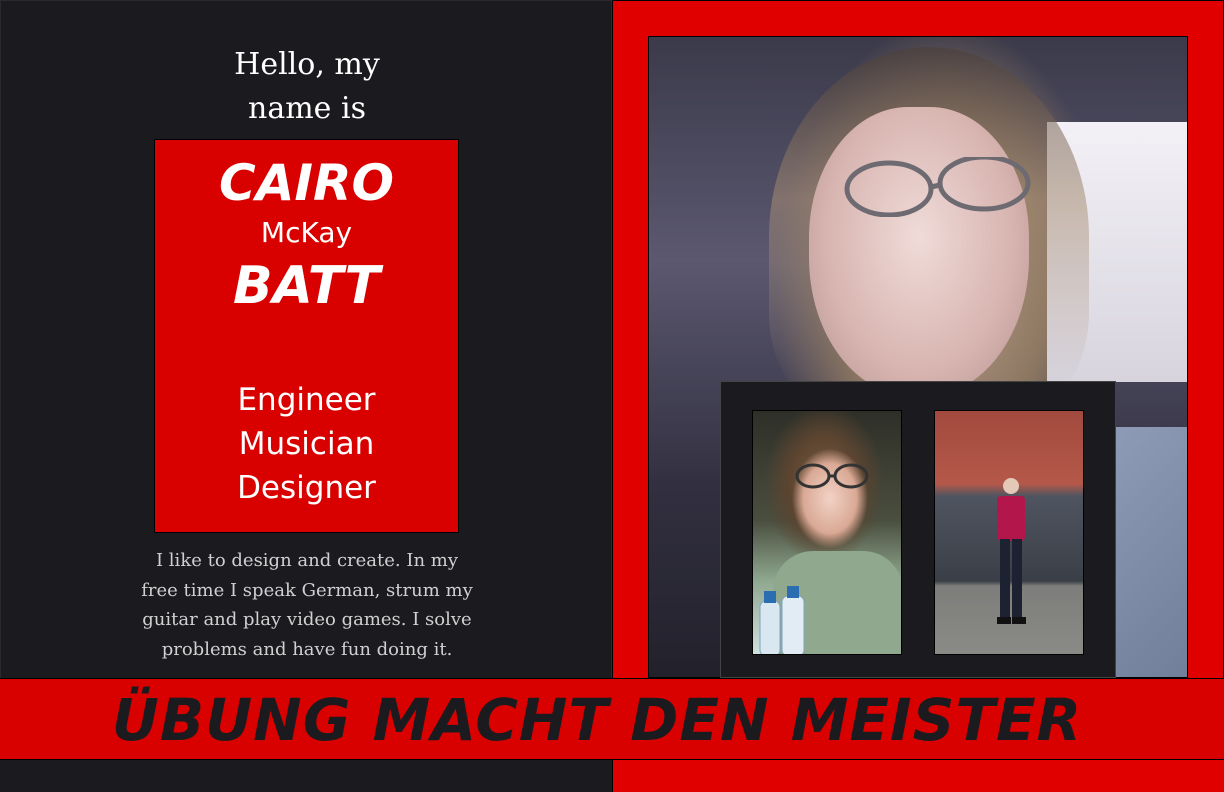 This screenshot has height=792, width=1224. I want to click on standing-person-icon, so click(1011, 551).